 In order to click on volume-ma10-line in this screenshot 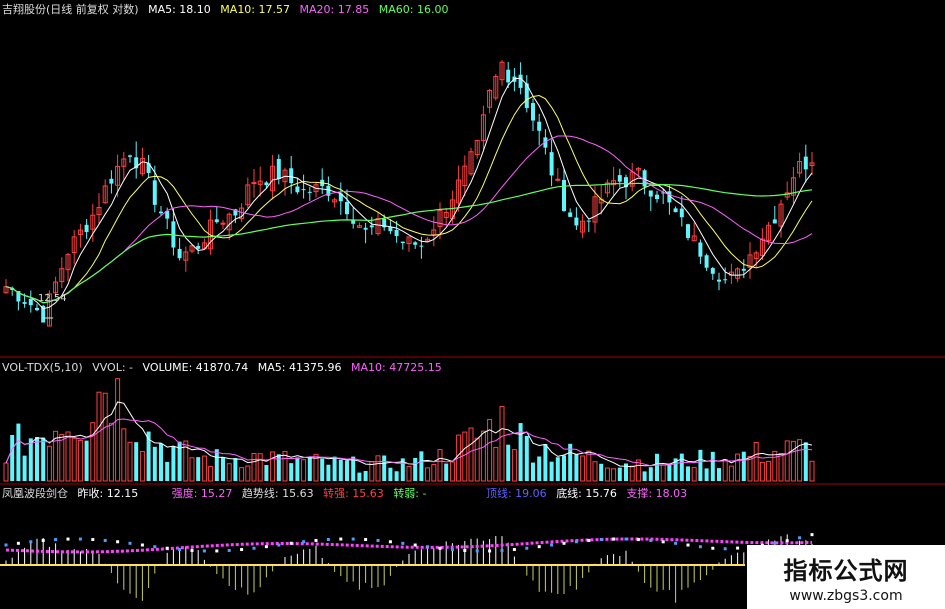, I will do `click(409, 442)`.